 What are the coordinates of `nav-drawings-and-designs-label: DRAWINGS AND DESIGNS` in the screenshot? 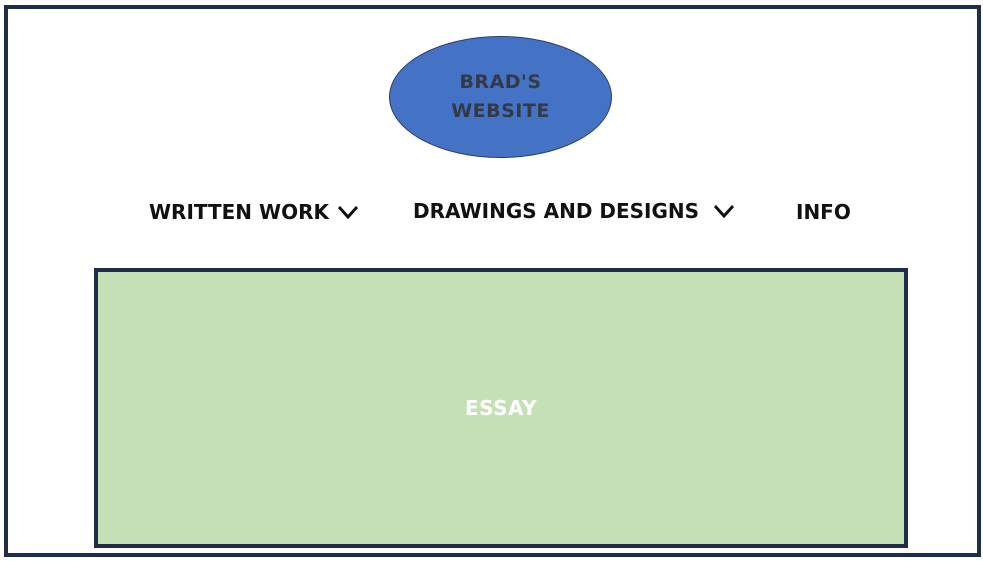 It's located at (556, 211).